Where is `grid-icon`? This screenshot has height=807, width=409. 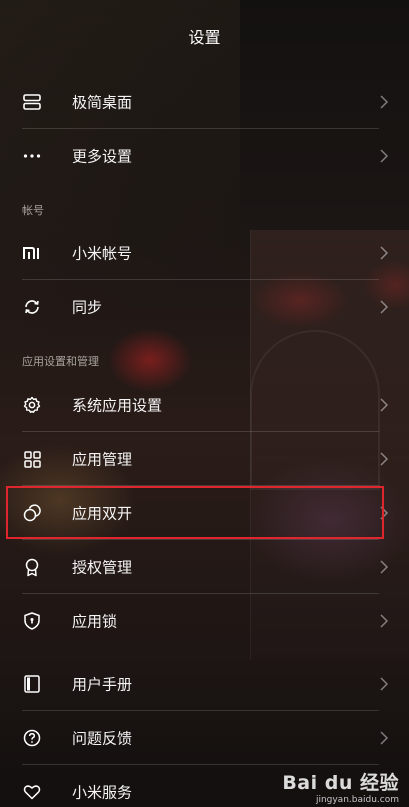
grid-icon is located at coordinates (32, 459).